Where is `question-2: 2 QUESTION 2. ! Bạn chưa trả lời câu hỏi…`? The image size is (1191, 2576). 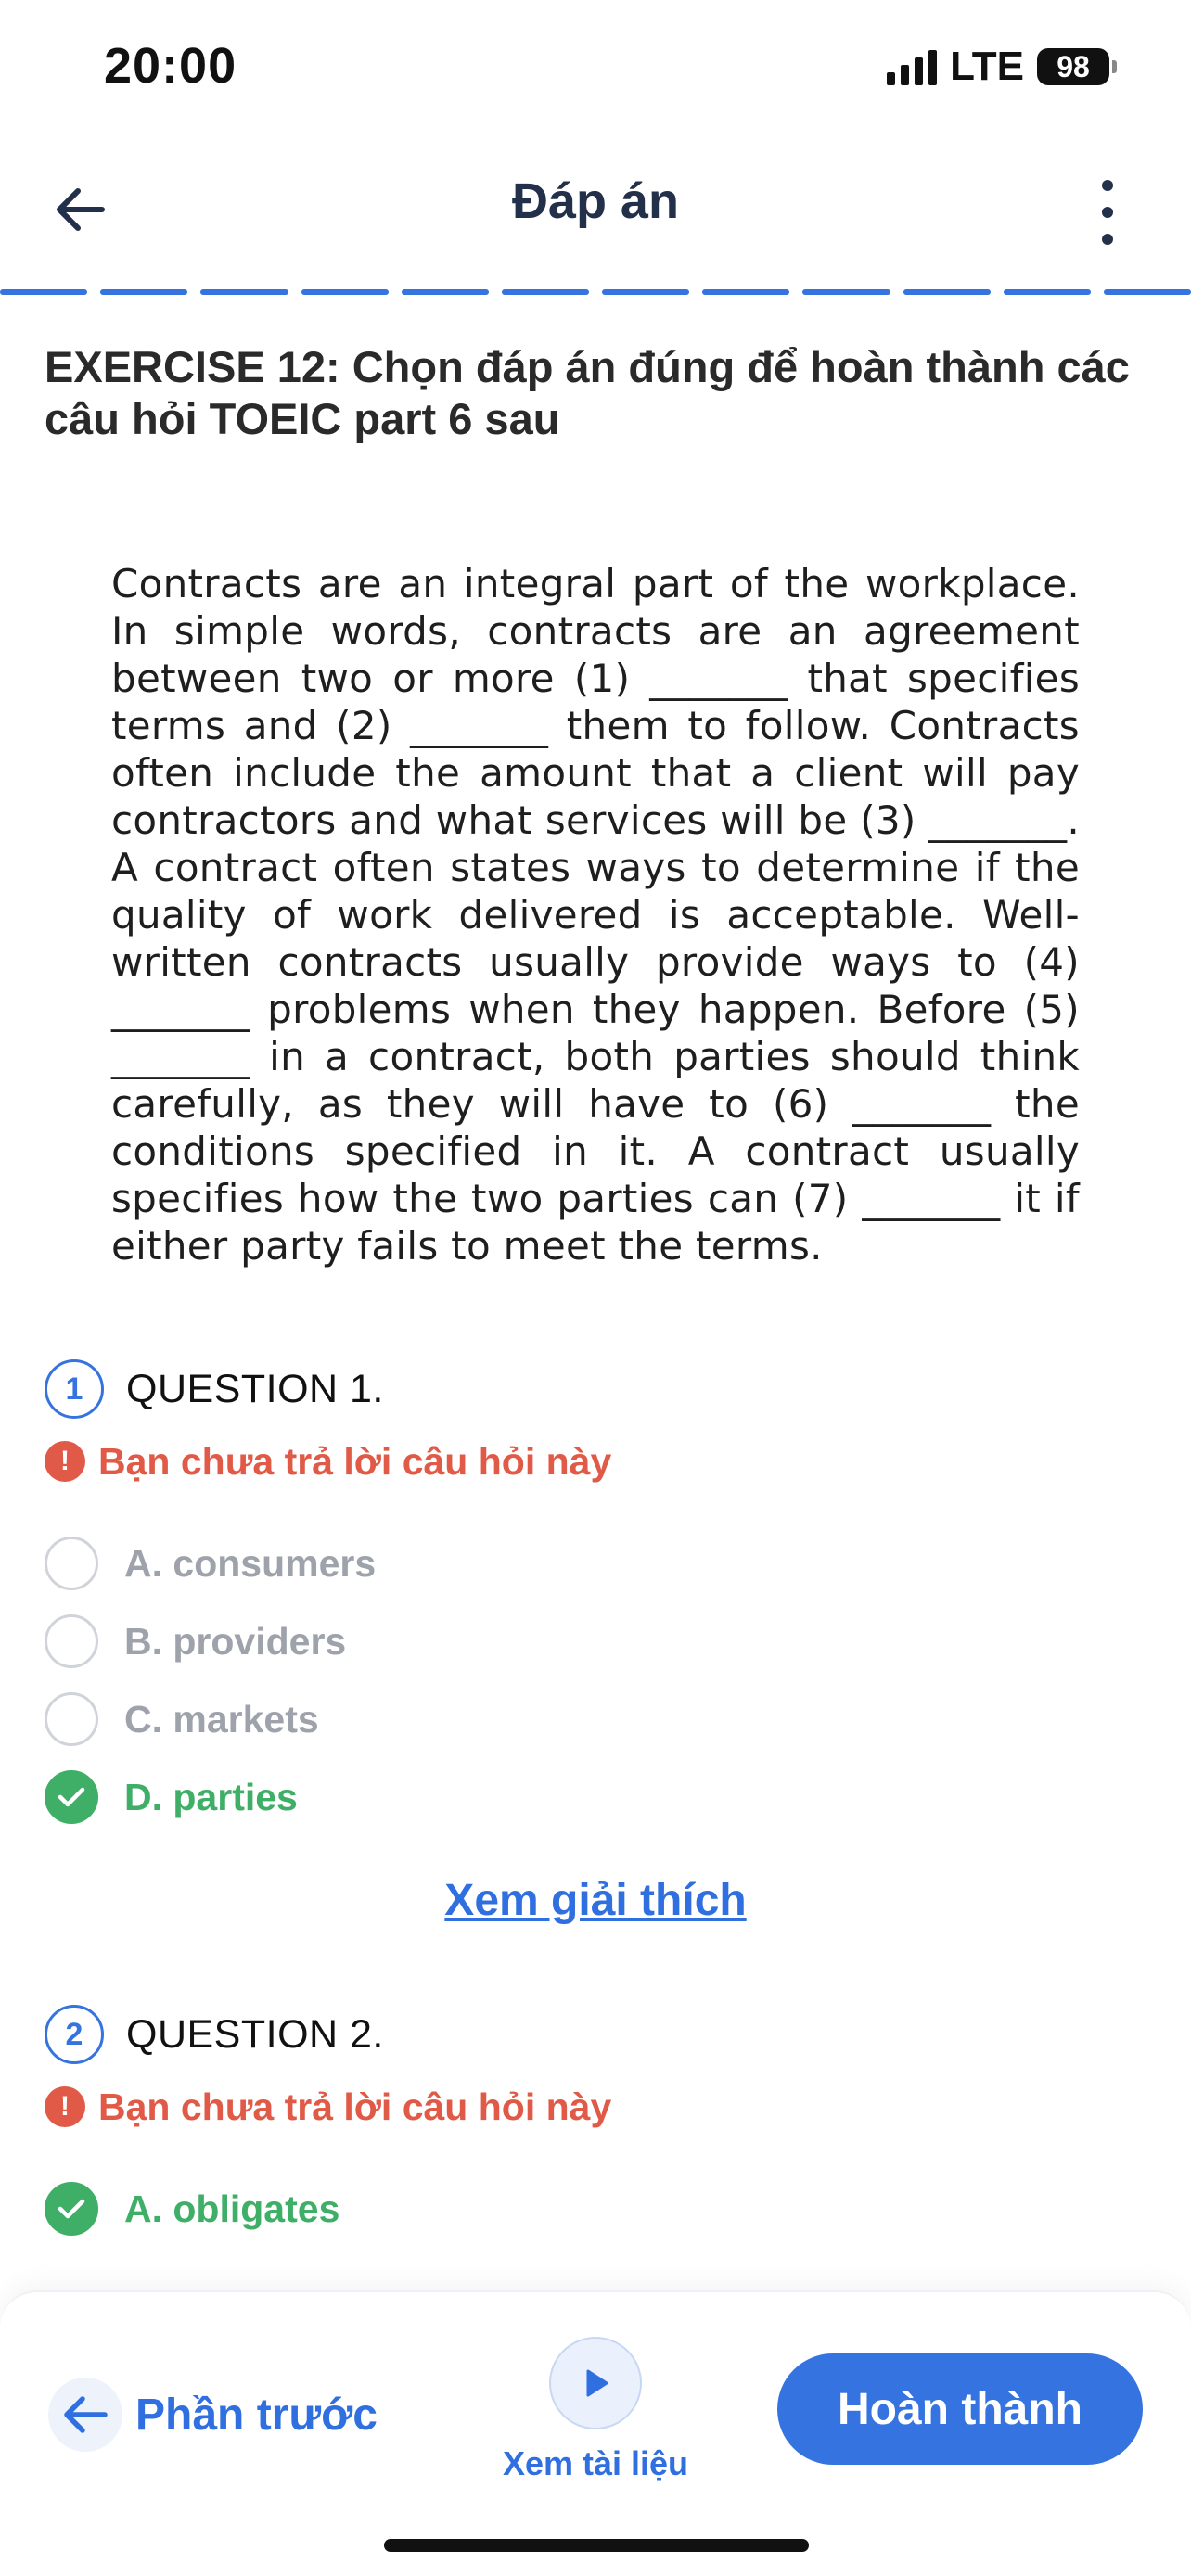 question-2: 2 QUESTION 2. ! Bạn chưa trả lời câu hỏi… is located at coordinates (592, 2125).